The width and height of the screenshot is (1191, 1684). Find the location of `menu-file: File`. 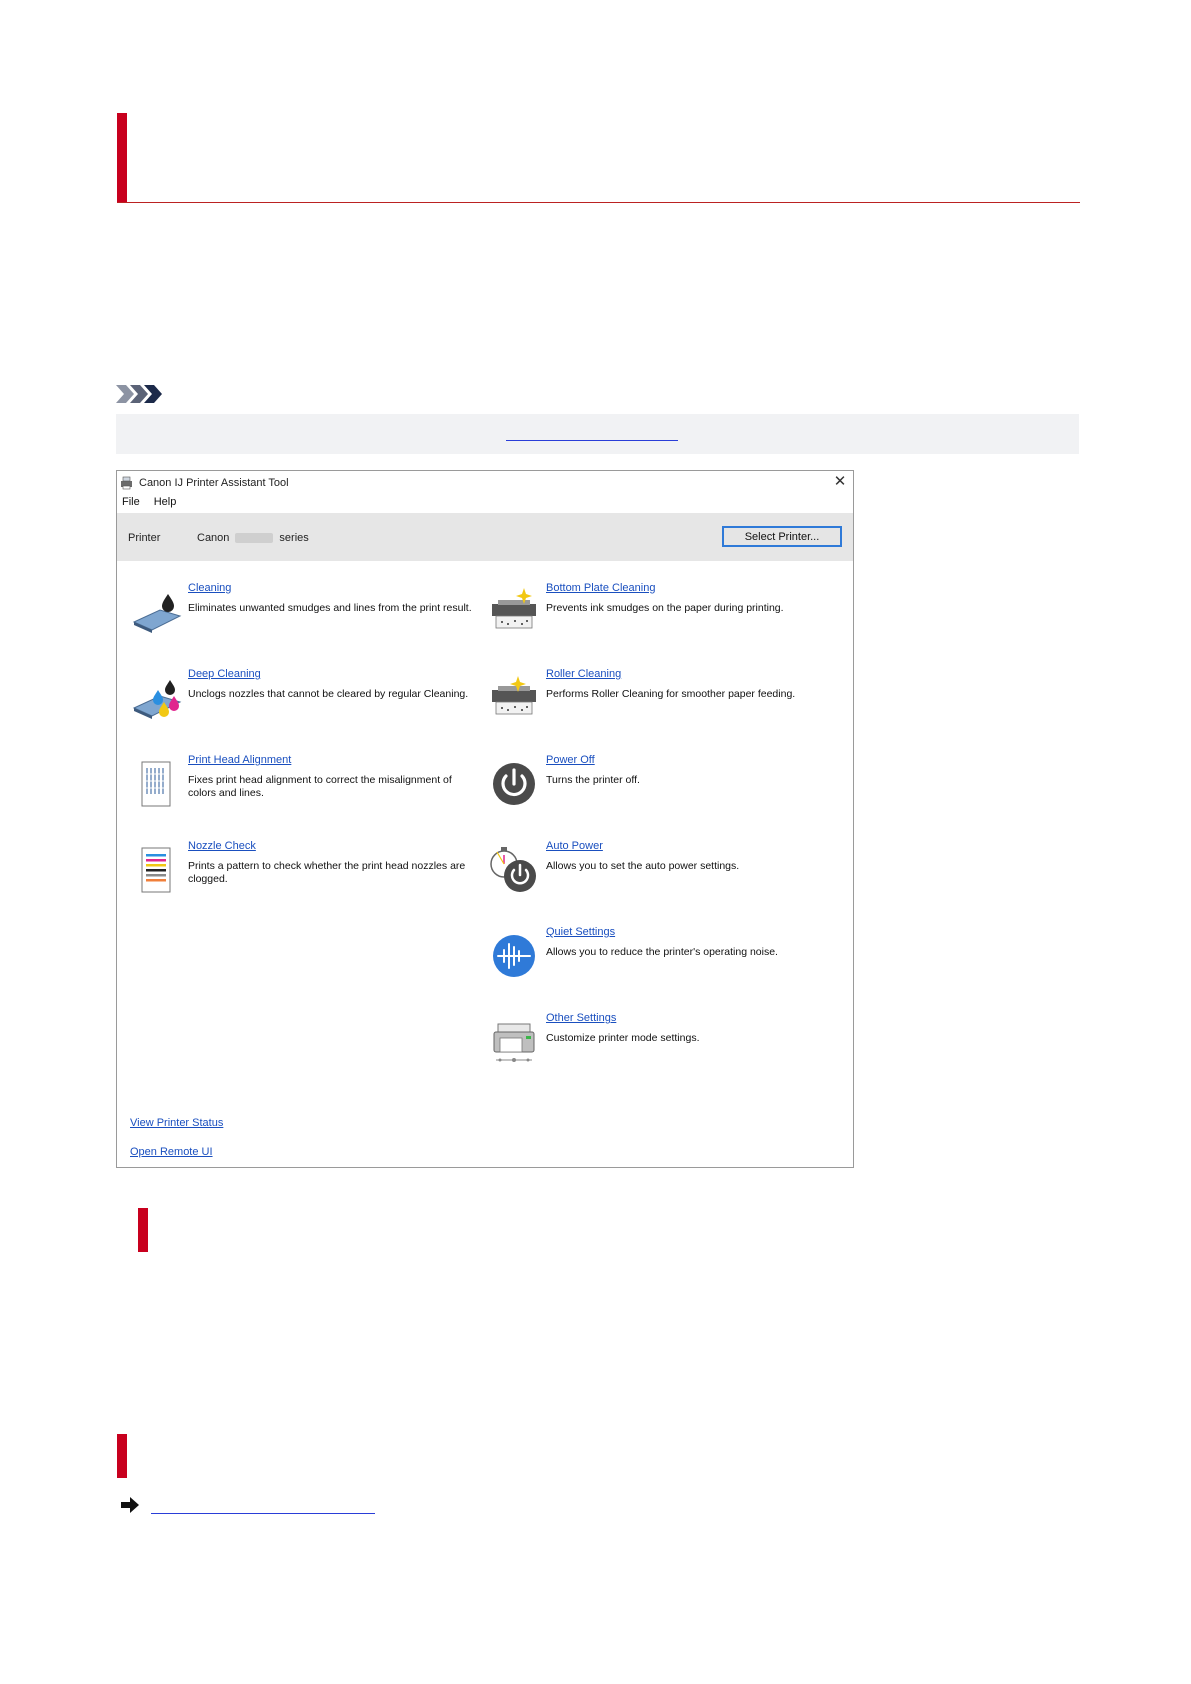

menu-file: File is located at coordinates (131, 502).